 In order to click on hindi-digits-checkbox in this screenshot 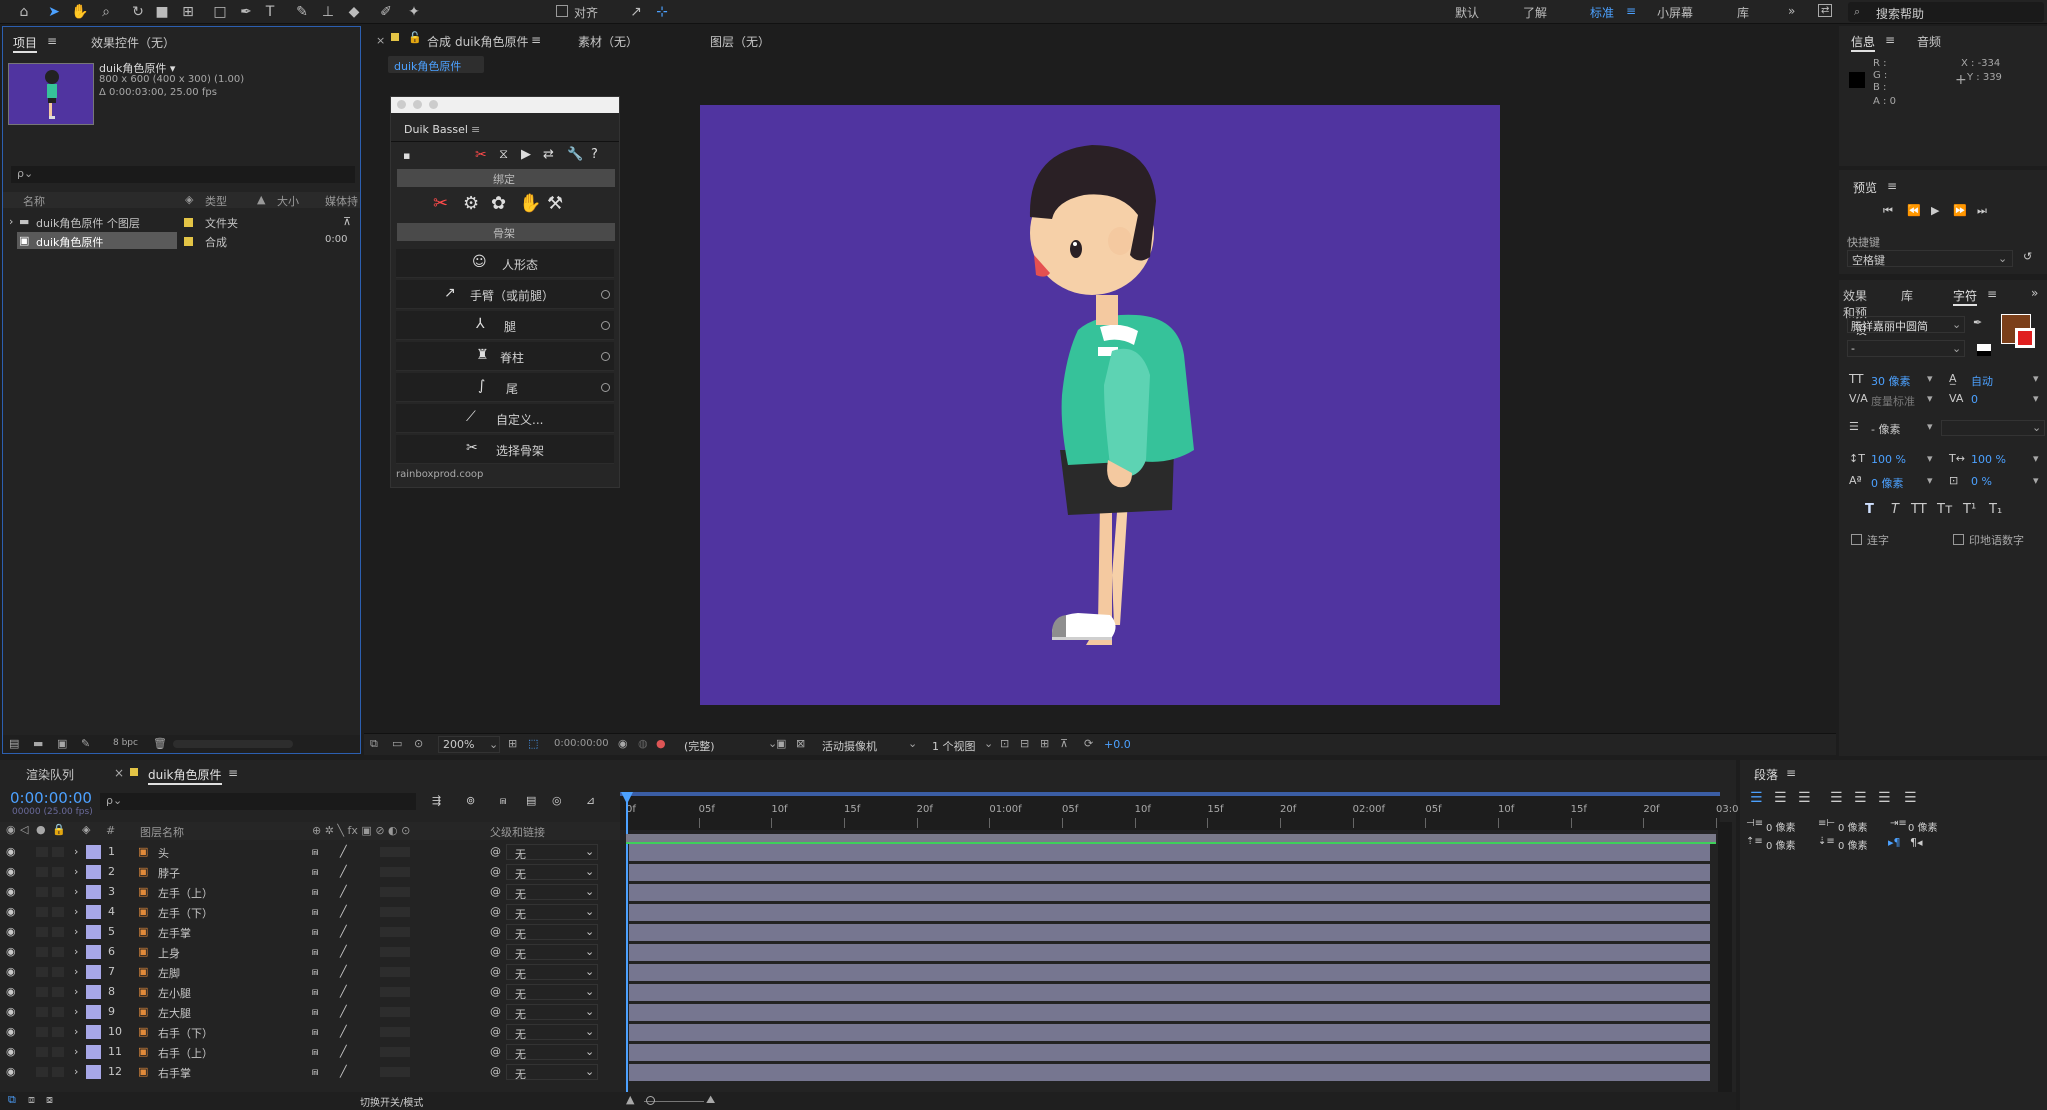, I will do `click(1958, 539)`.